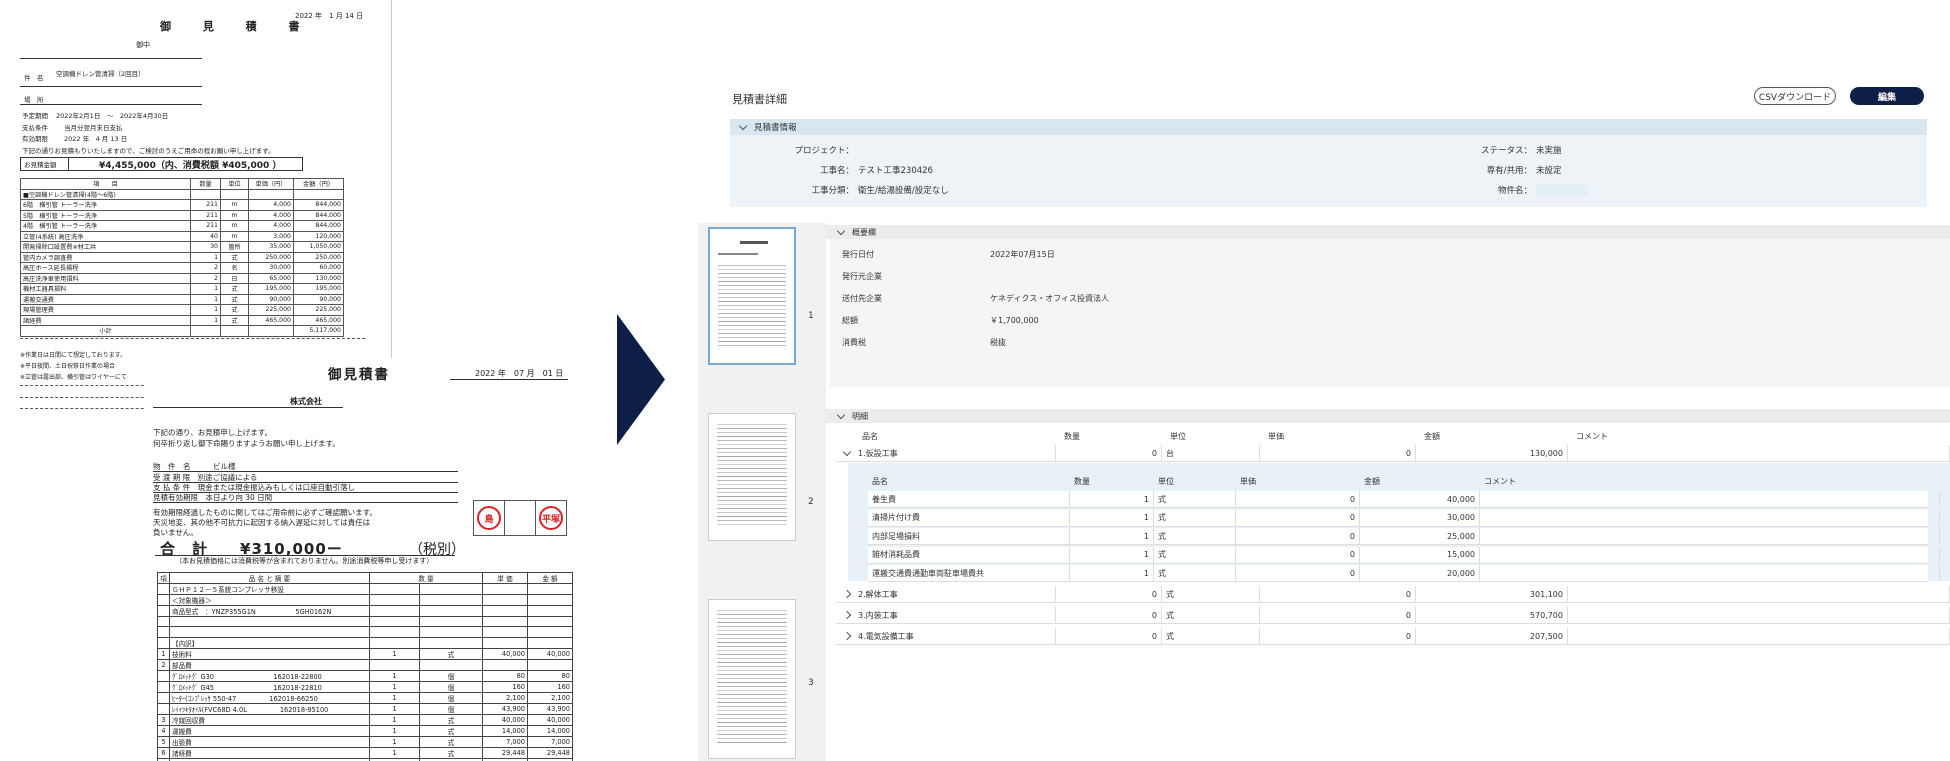  Describe the element at coordinates (359, 375) in the screenshot. I see `doc2-title: 御見積書` at that location.